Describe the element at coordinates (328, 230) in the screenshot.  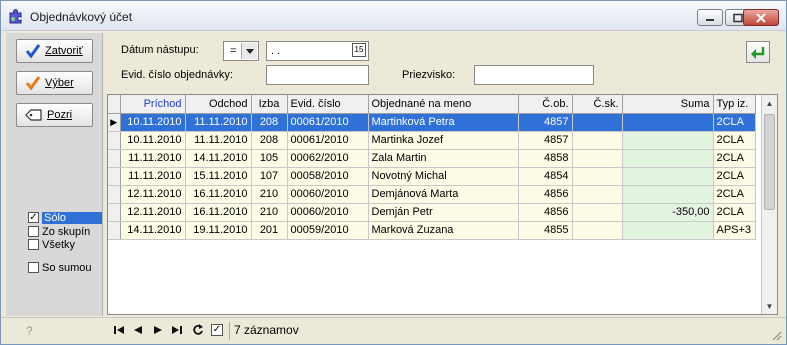
I see `cell-evid: 00059/2010` at that location.